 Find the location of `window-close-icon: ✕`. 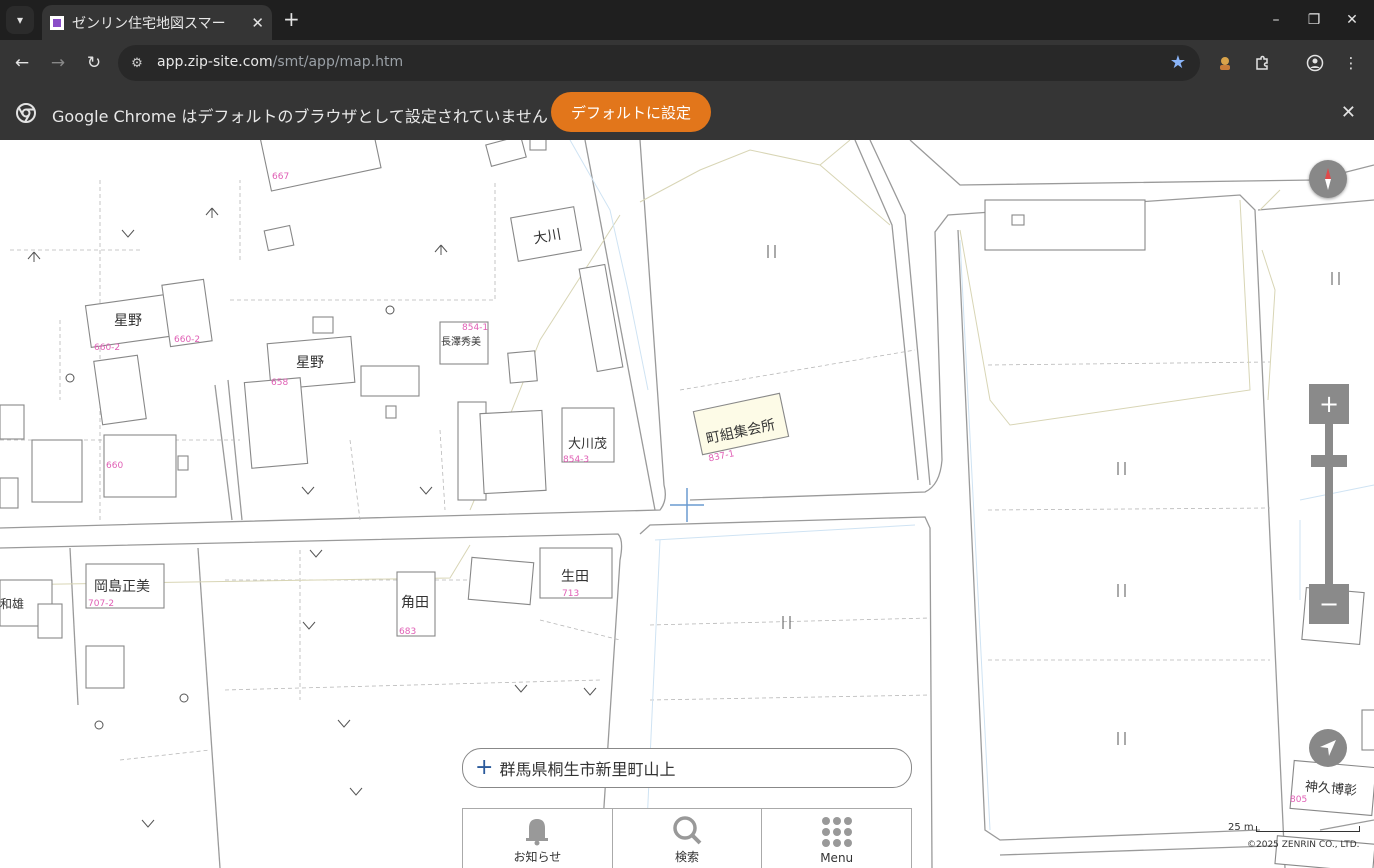

window-close-icon: ✕ is located at coordinates (1352, 20).